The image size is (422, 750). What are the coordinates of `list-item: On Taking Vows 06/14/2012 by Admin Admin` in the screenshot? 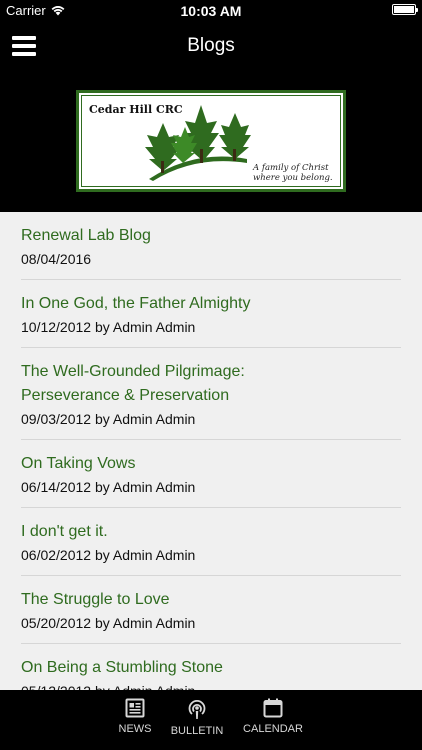 It's located at (211, 474).